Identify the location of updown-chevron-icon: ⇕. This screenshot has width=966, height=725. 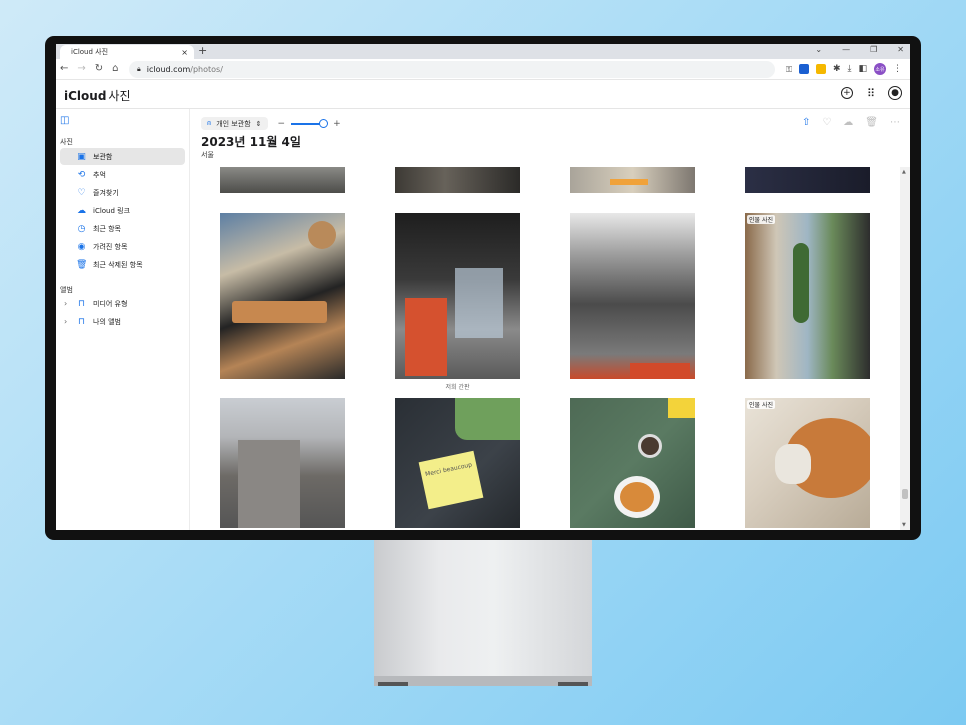
(258, 123).